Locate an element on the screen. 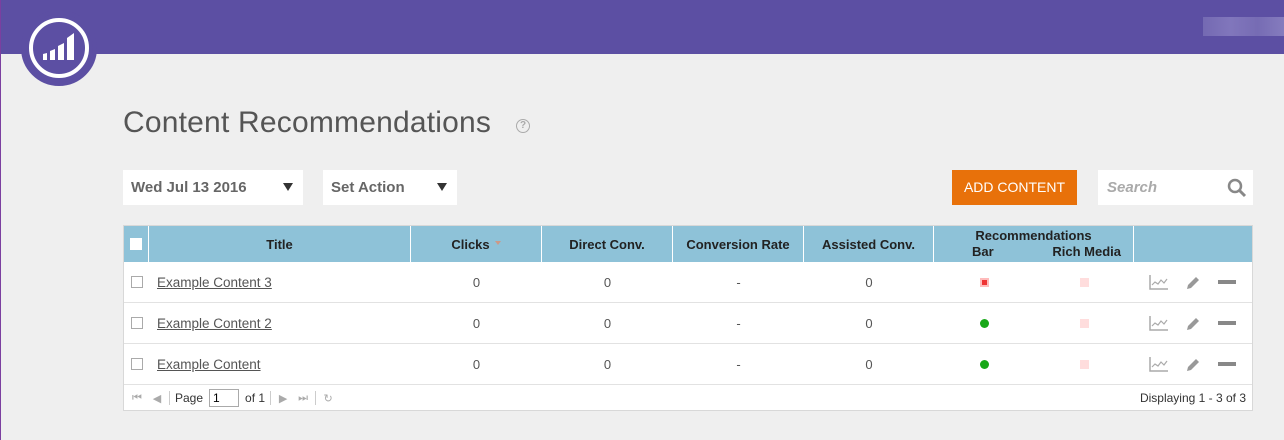 This screenshot has height=440, width=1284. set-action-label: Set Action is located at coordinates (368, 187).